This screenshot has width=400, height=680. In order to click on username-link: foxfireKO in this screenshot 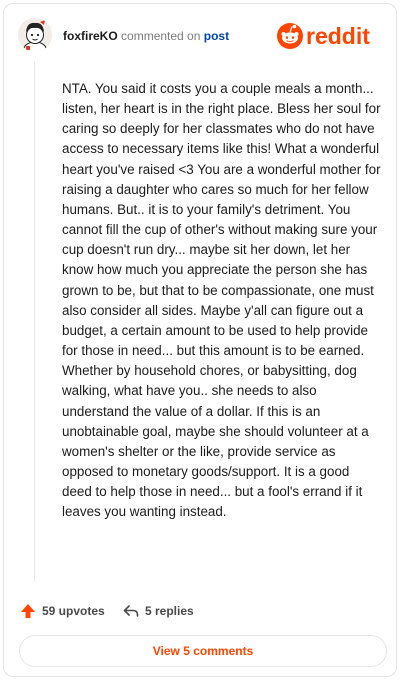, I will do `click(90, 36)`.